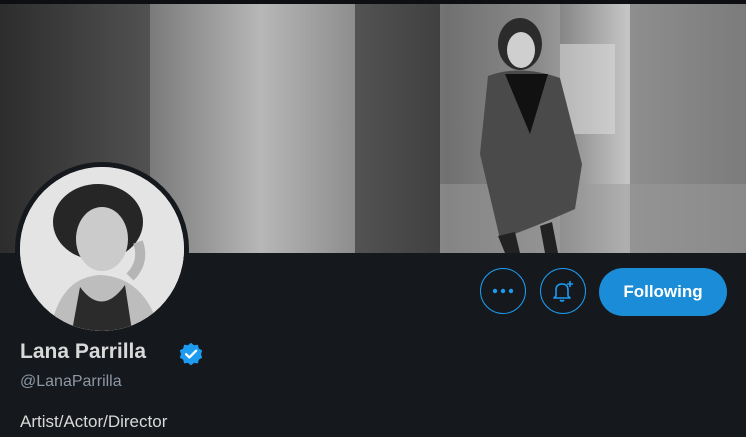  I want to click on bell-plus-icon, so click(563, 291).